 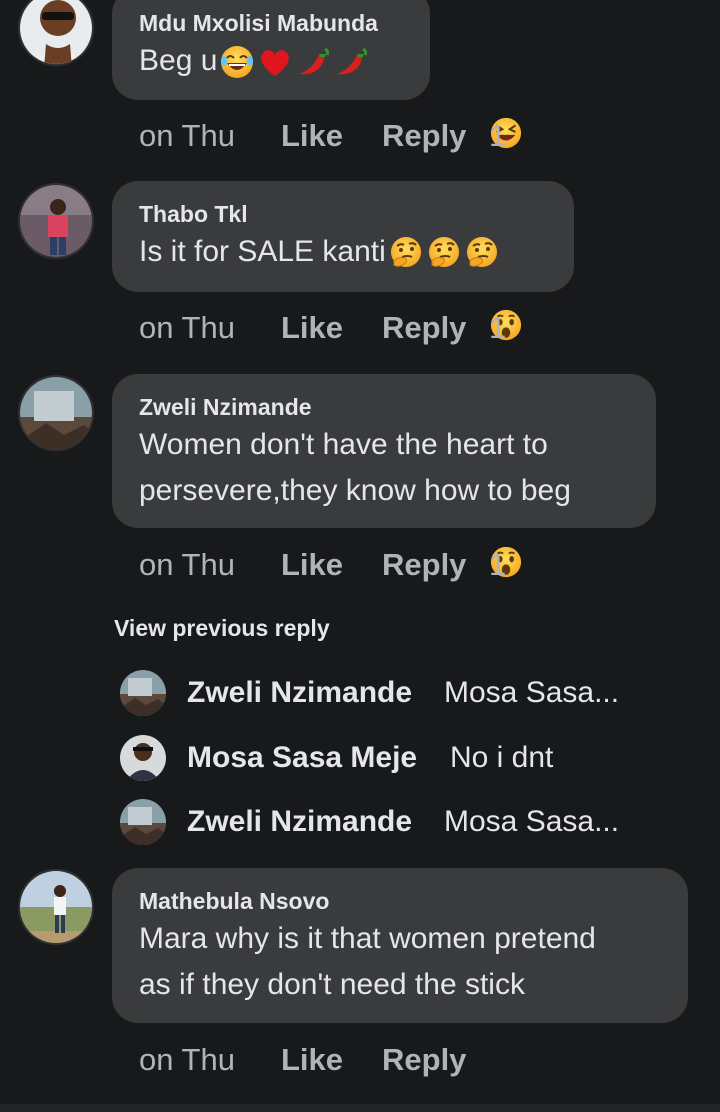 What do you see at coordinates (332, 984) in the screenshot?
I see `comment-text-line: as if they don't need the stick` at bounding box center [332, 984].